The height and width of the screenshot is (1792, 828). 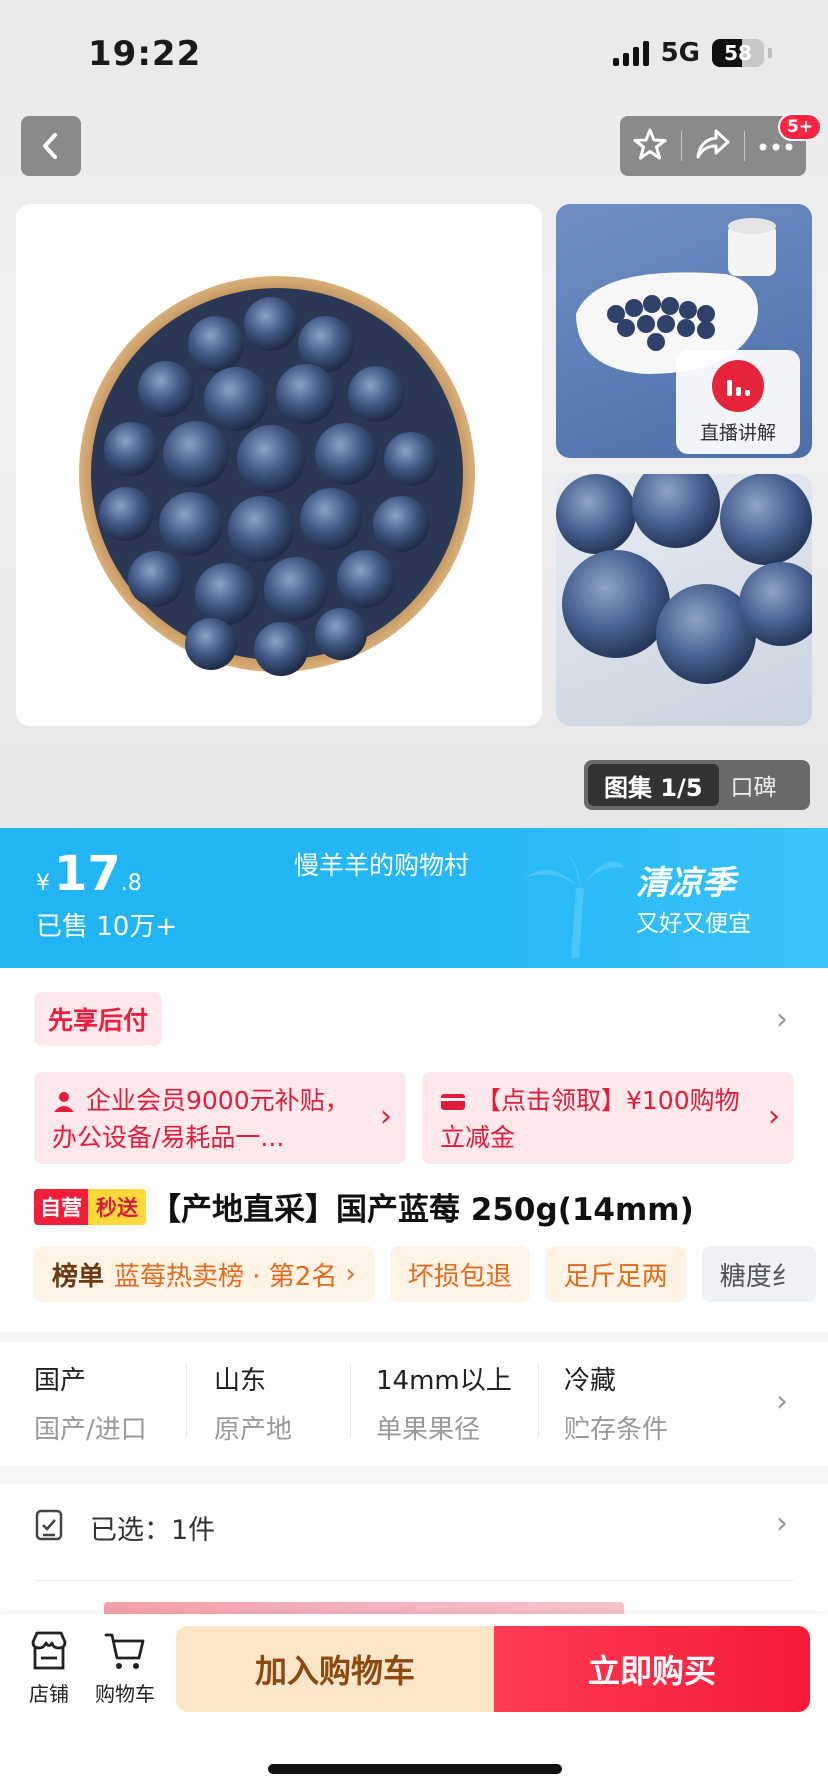 What do you see at coordinates (616, 1412) in the screenshot?
I see `spec-storage: 冷藏 贮存条件` at bounding box center [616, 1412].